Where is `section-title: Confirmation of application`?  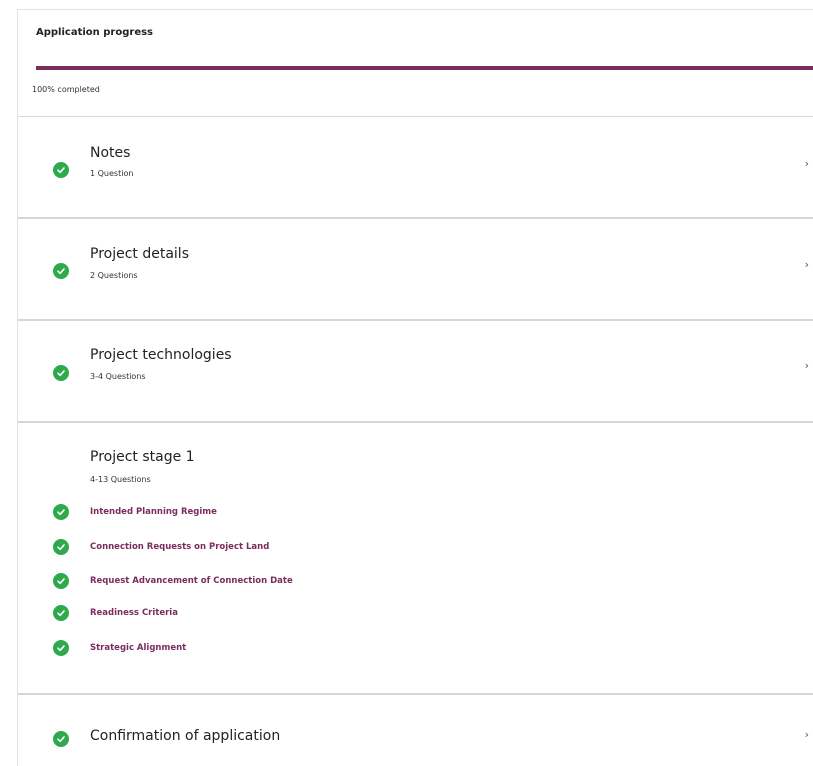 section-title: Confirmation of application is located at coordinates (185, 736).